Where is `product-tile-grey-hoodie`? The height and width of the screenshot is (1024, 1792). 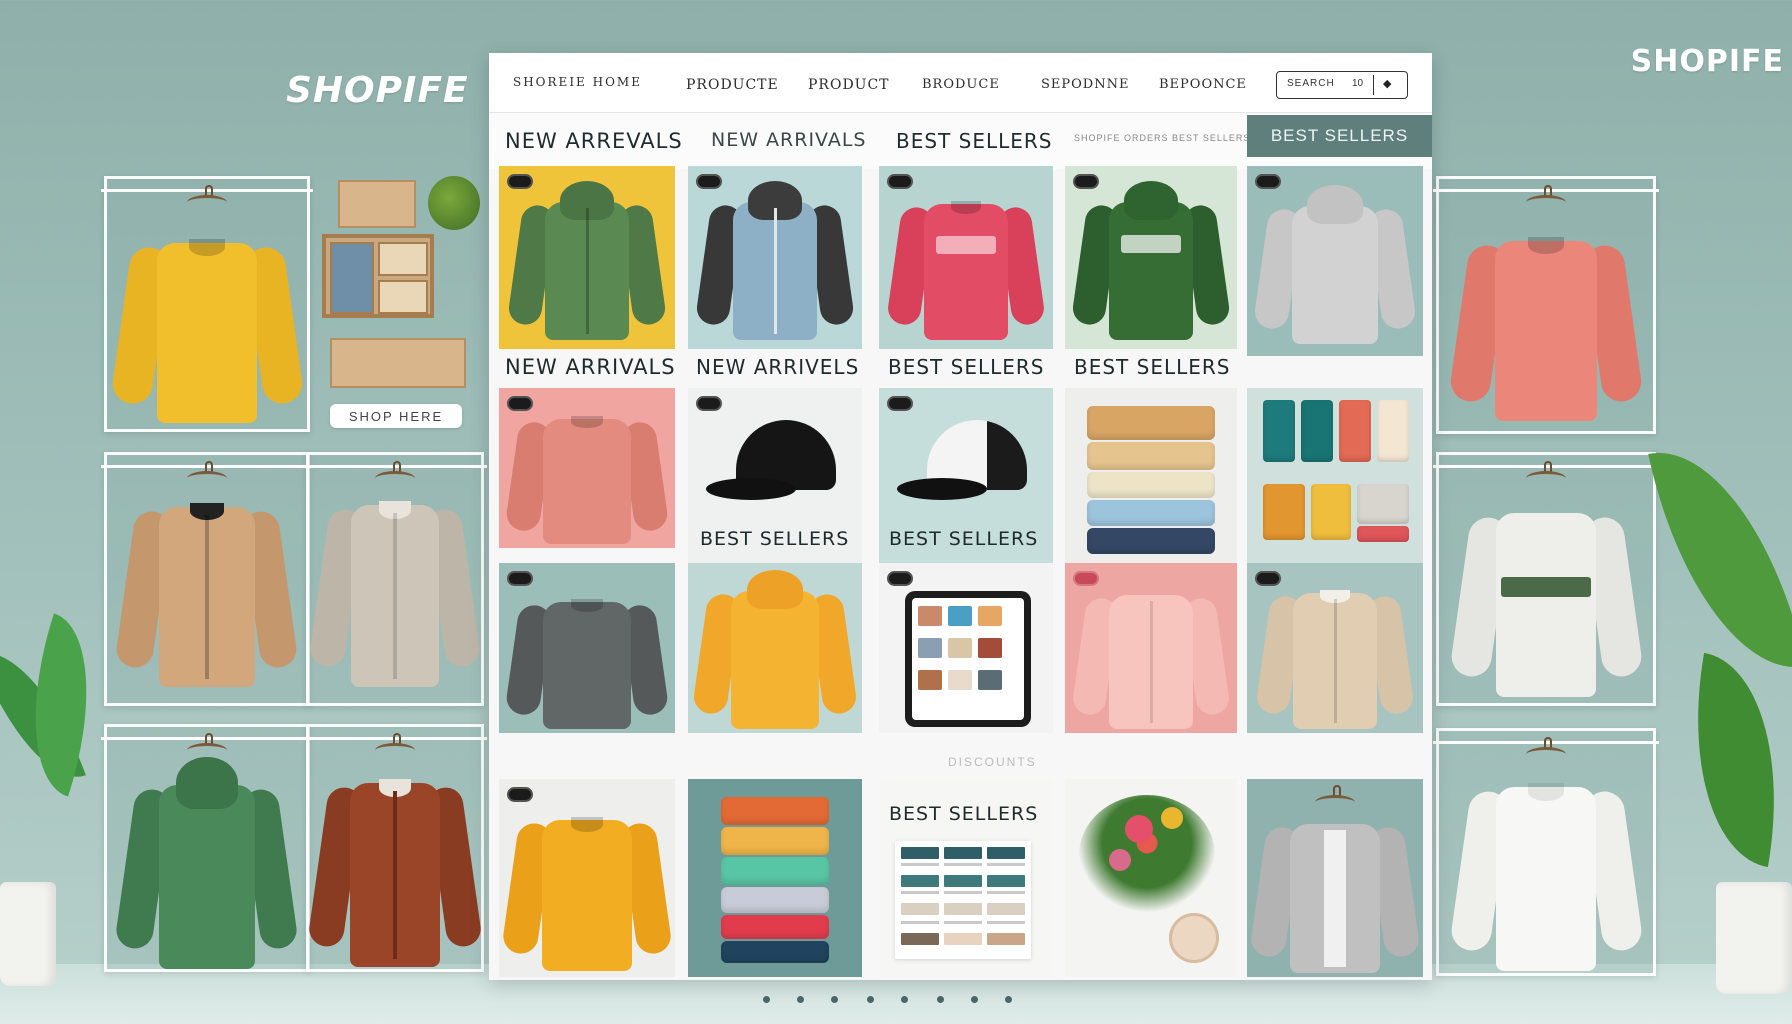 product-tile-grey-hoodie is located at coordinates (1335, 261).